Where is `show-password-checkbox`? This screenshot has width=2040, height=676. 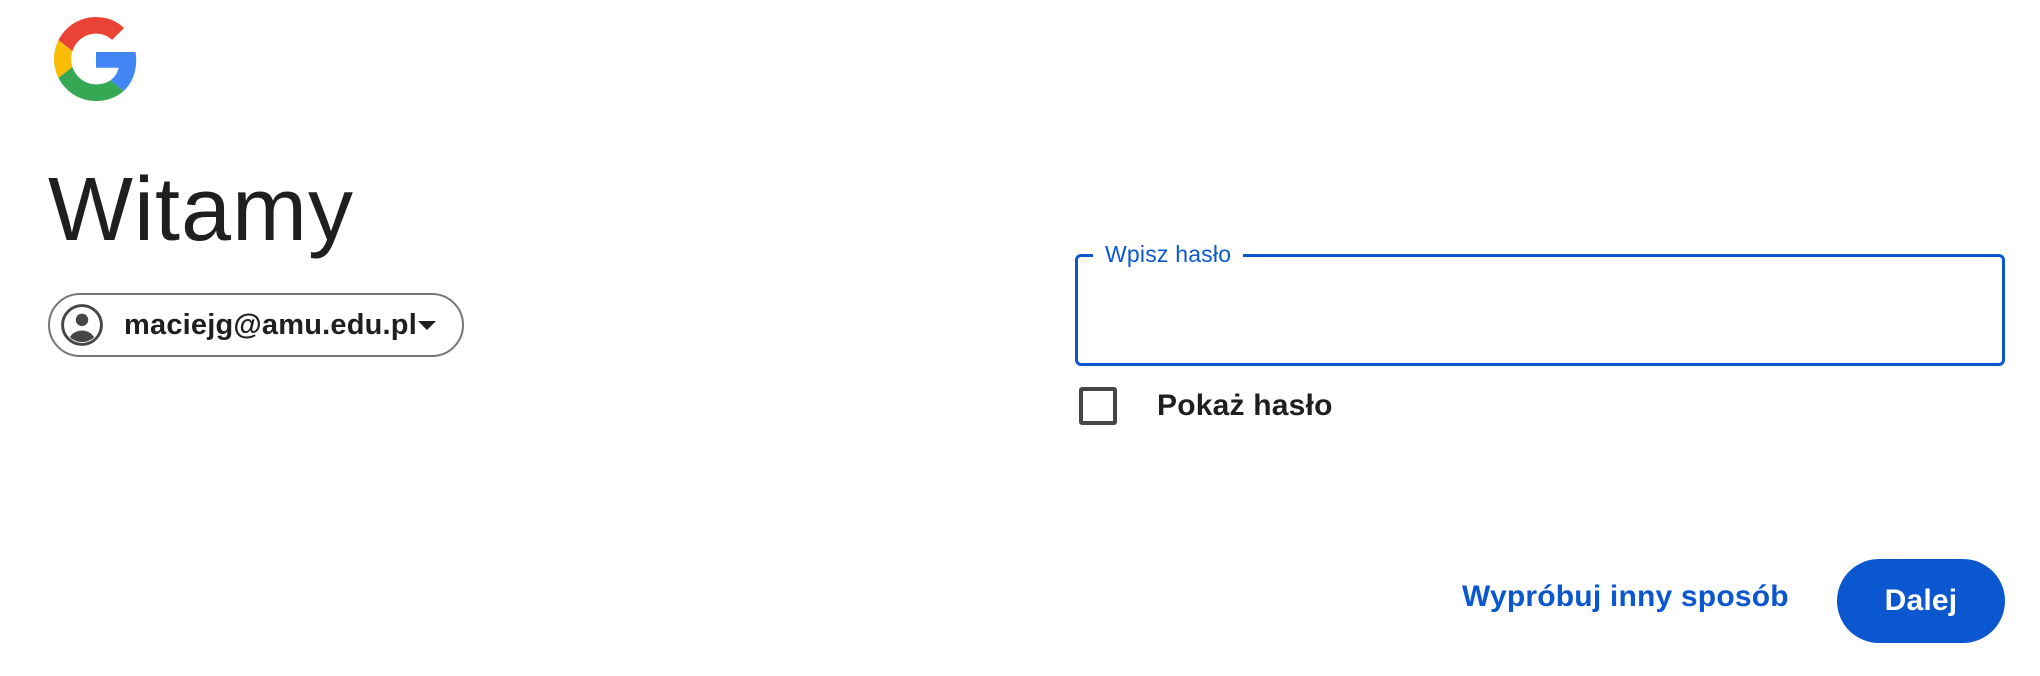 show-password-checkbox is located at coordinates (1098, 406).